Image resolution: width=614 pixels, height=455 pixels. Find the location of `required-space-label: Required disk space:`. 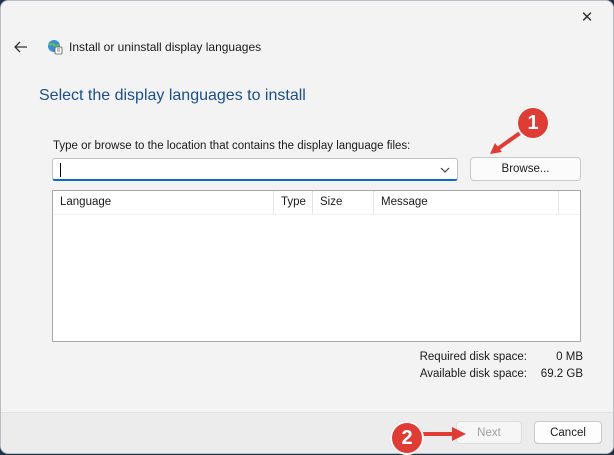

required-space-label: Required disk space: is located at coordinates (473, 357).